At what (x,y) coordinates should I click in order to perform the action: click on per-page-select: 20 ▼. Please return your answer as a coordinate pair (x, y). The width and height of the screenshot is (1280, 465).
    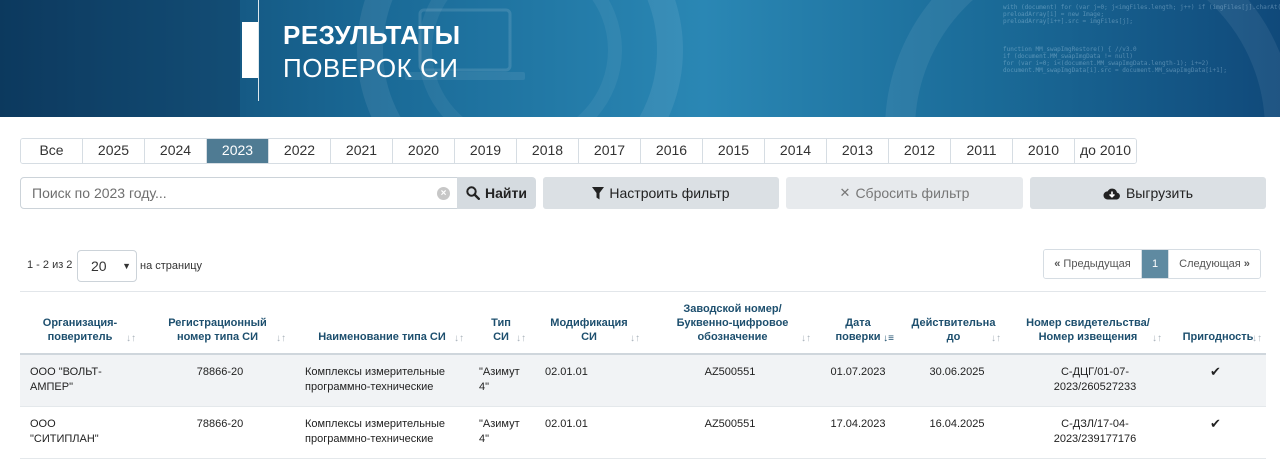
    Looking at the image, I should click on (107, 266).